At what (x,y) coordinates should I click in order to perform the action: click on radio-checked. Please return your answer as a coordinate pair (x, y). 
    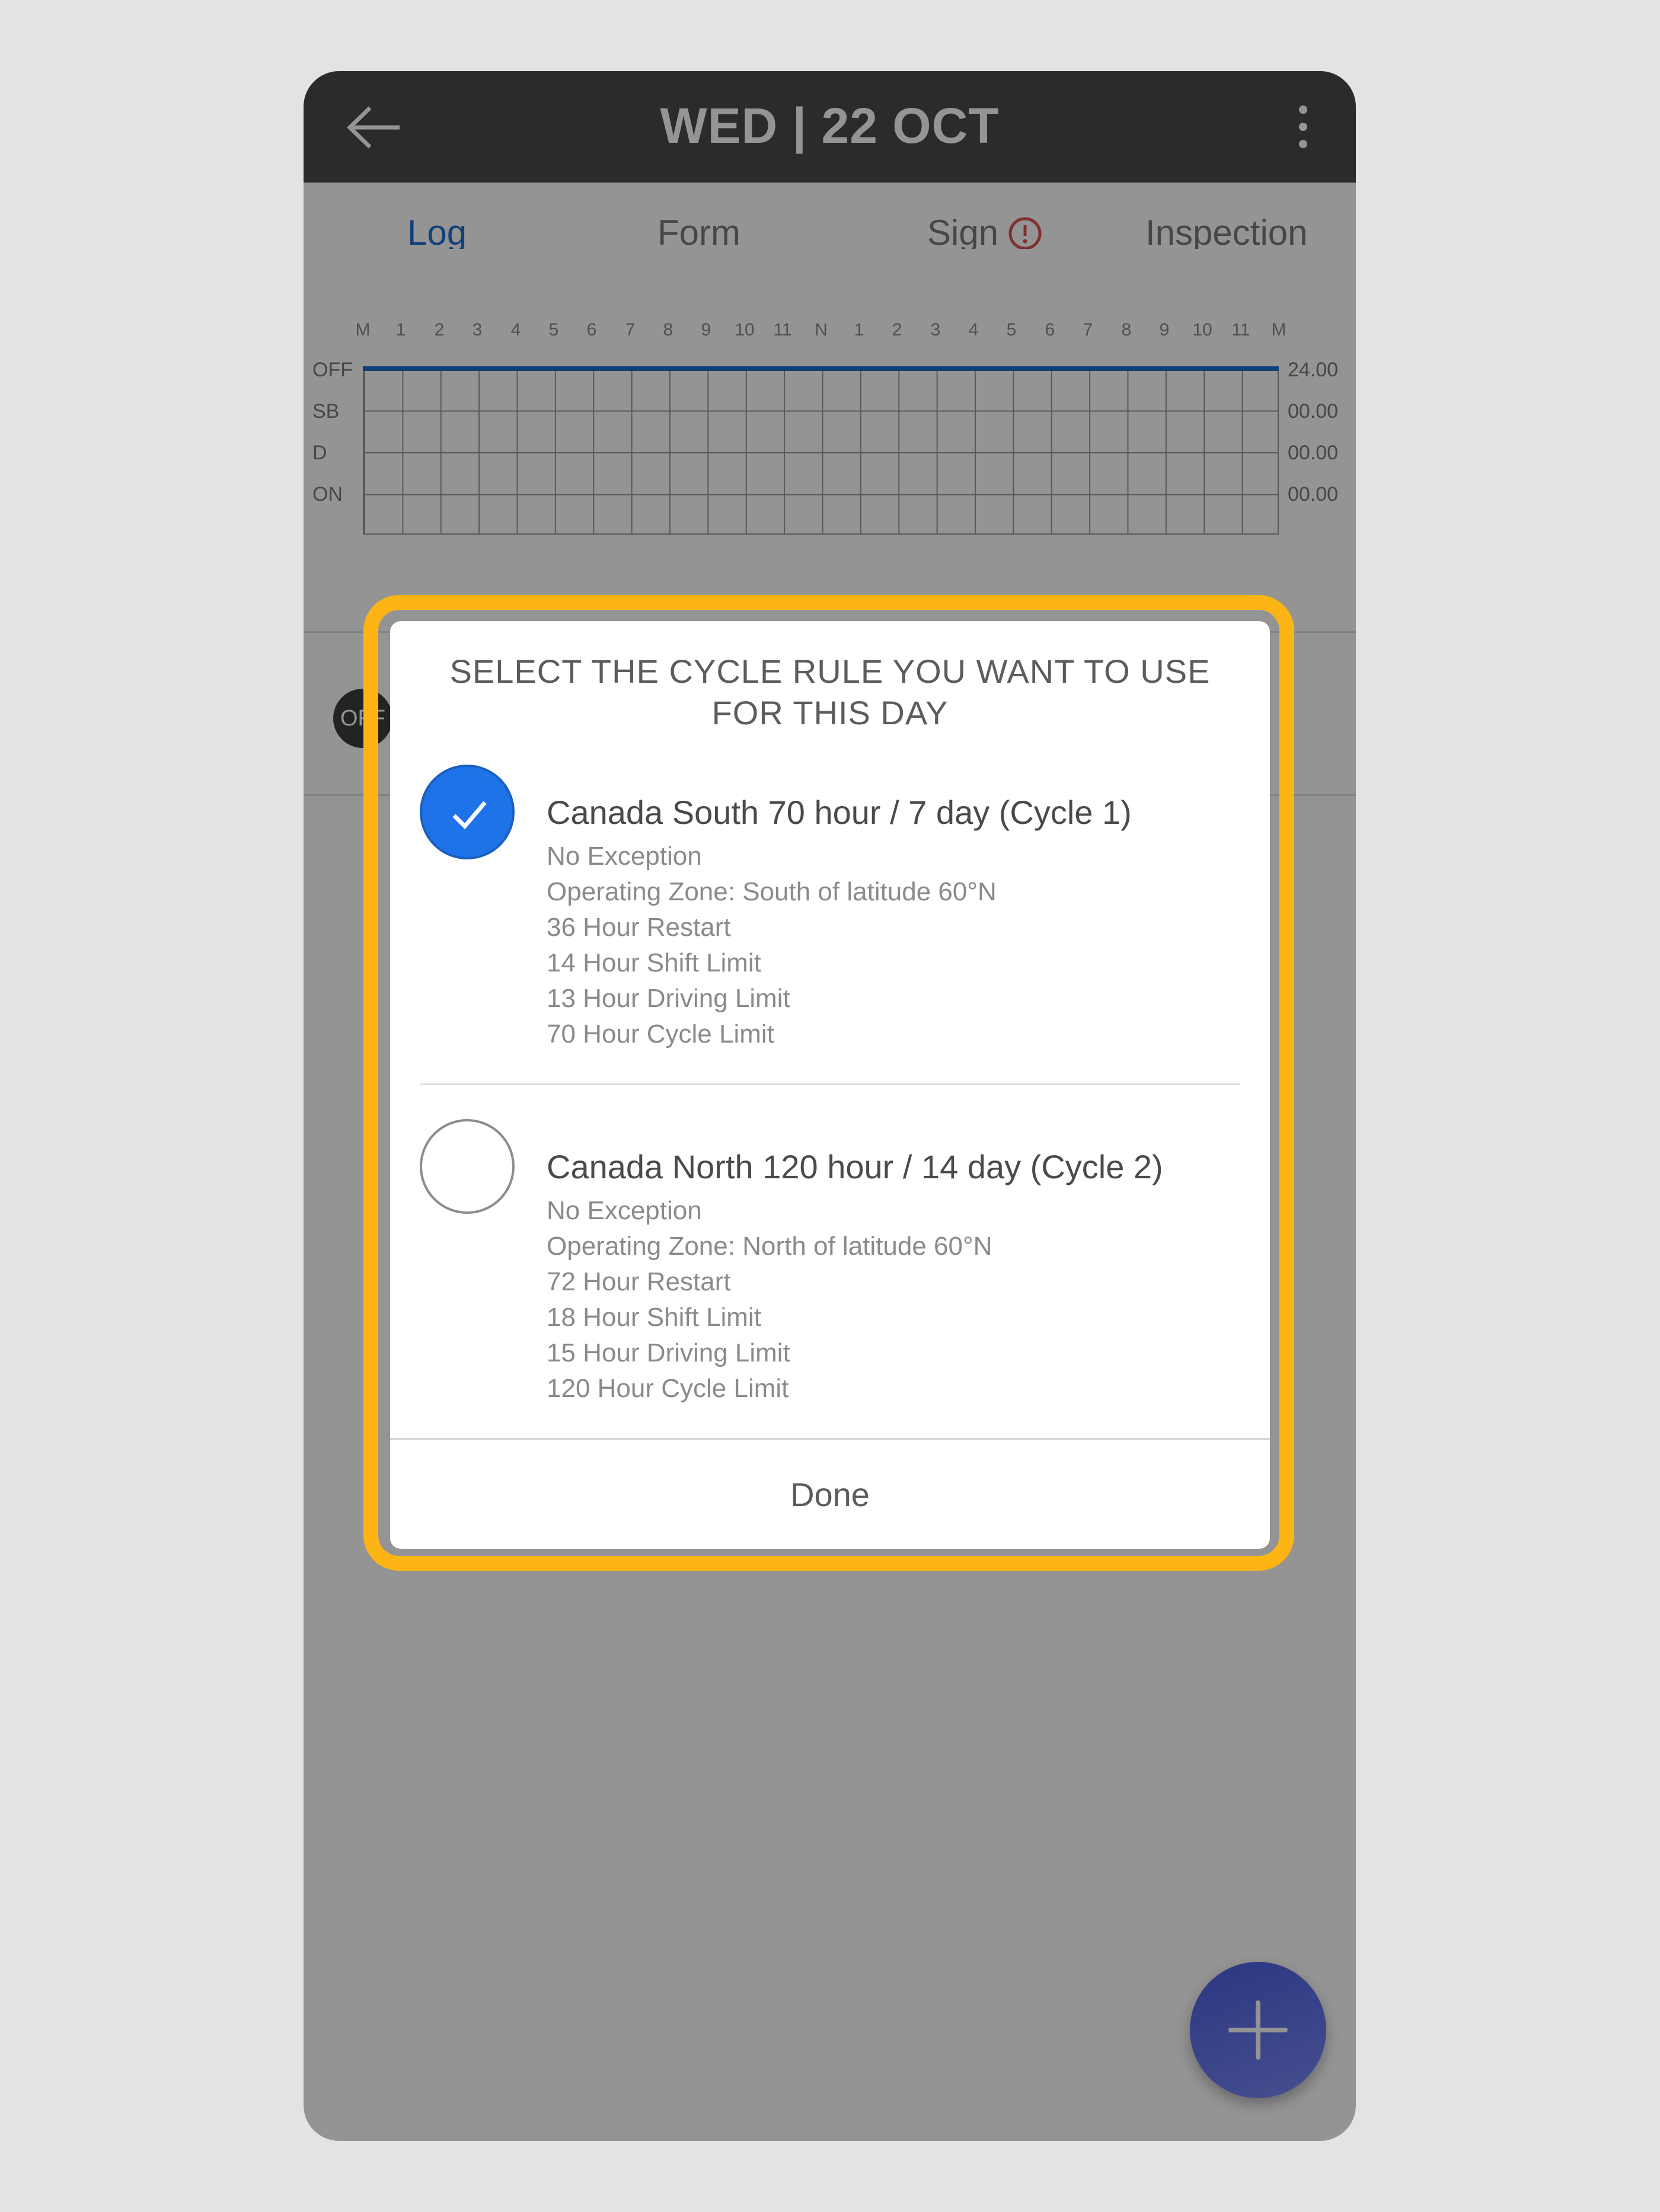
    Looking at the image, I should click on (467, 812).